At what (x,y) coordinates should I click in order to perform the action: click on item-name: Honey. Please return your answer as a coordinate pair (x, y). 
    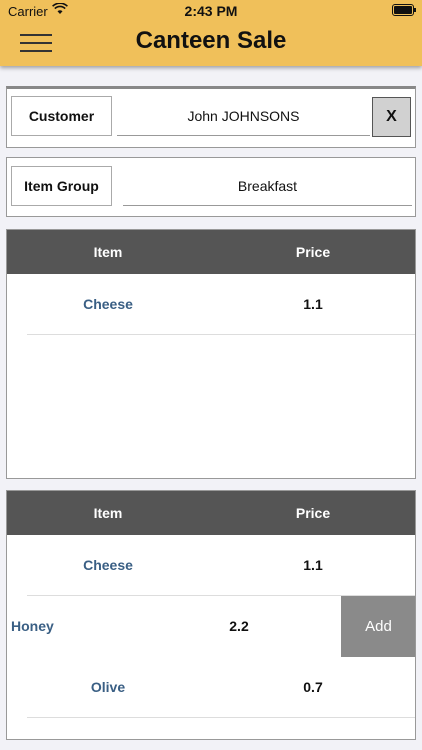
    Looking at the image, I should click on (32, 626).